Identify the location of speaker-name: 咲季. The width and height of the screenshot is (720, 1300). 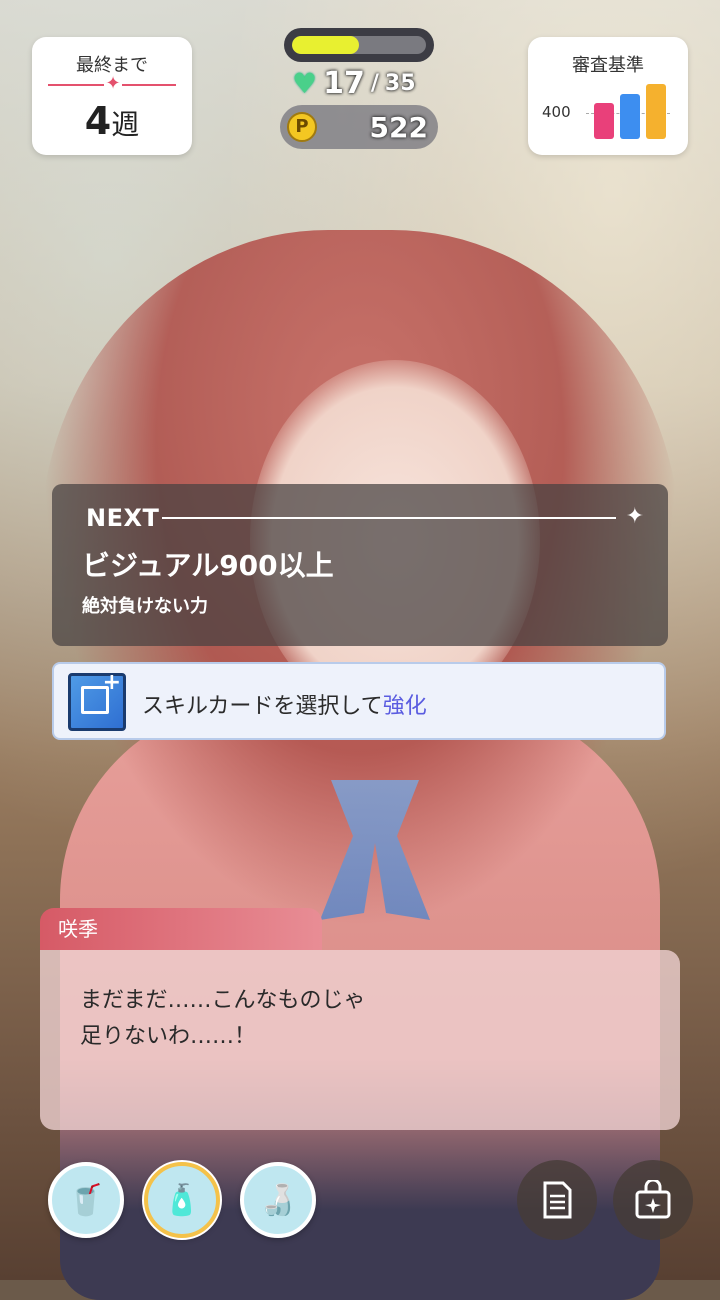
(181, 929).